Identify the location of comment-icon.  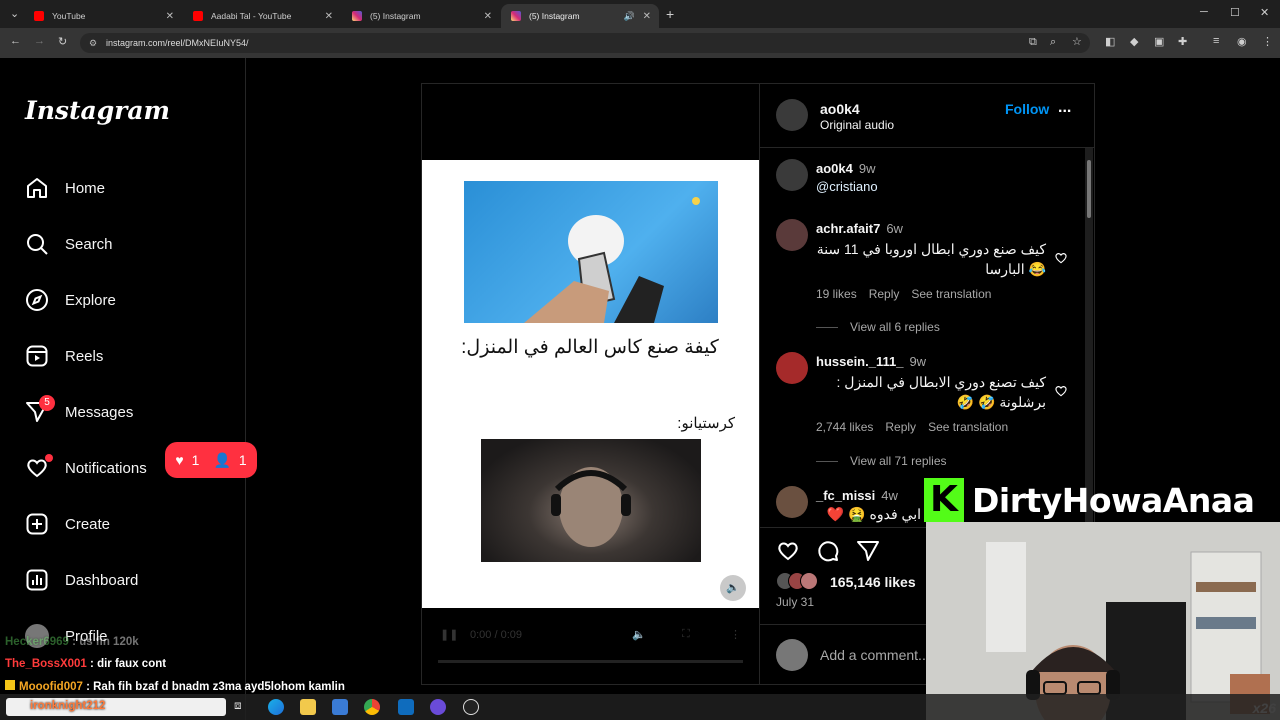
(828, 551).